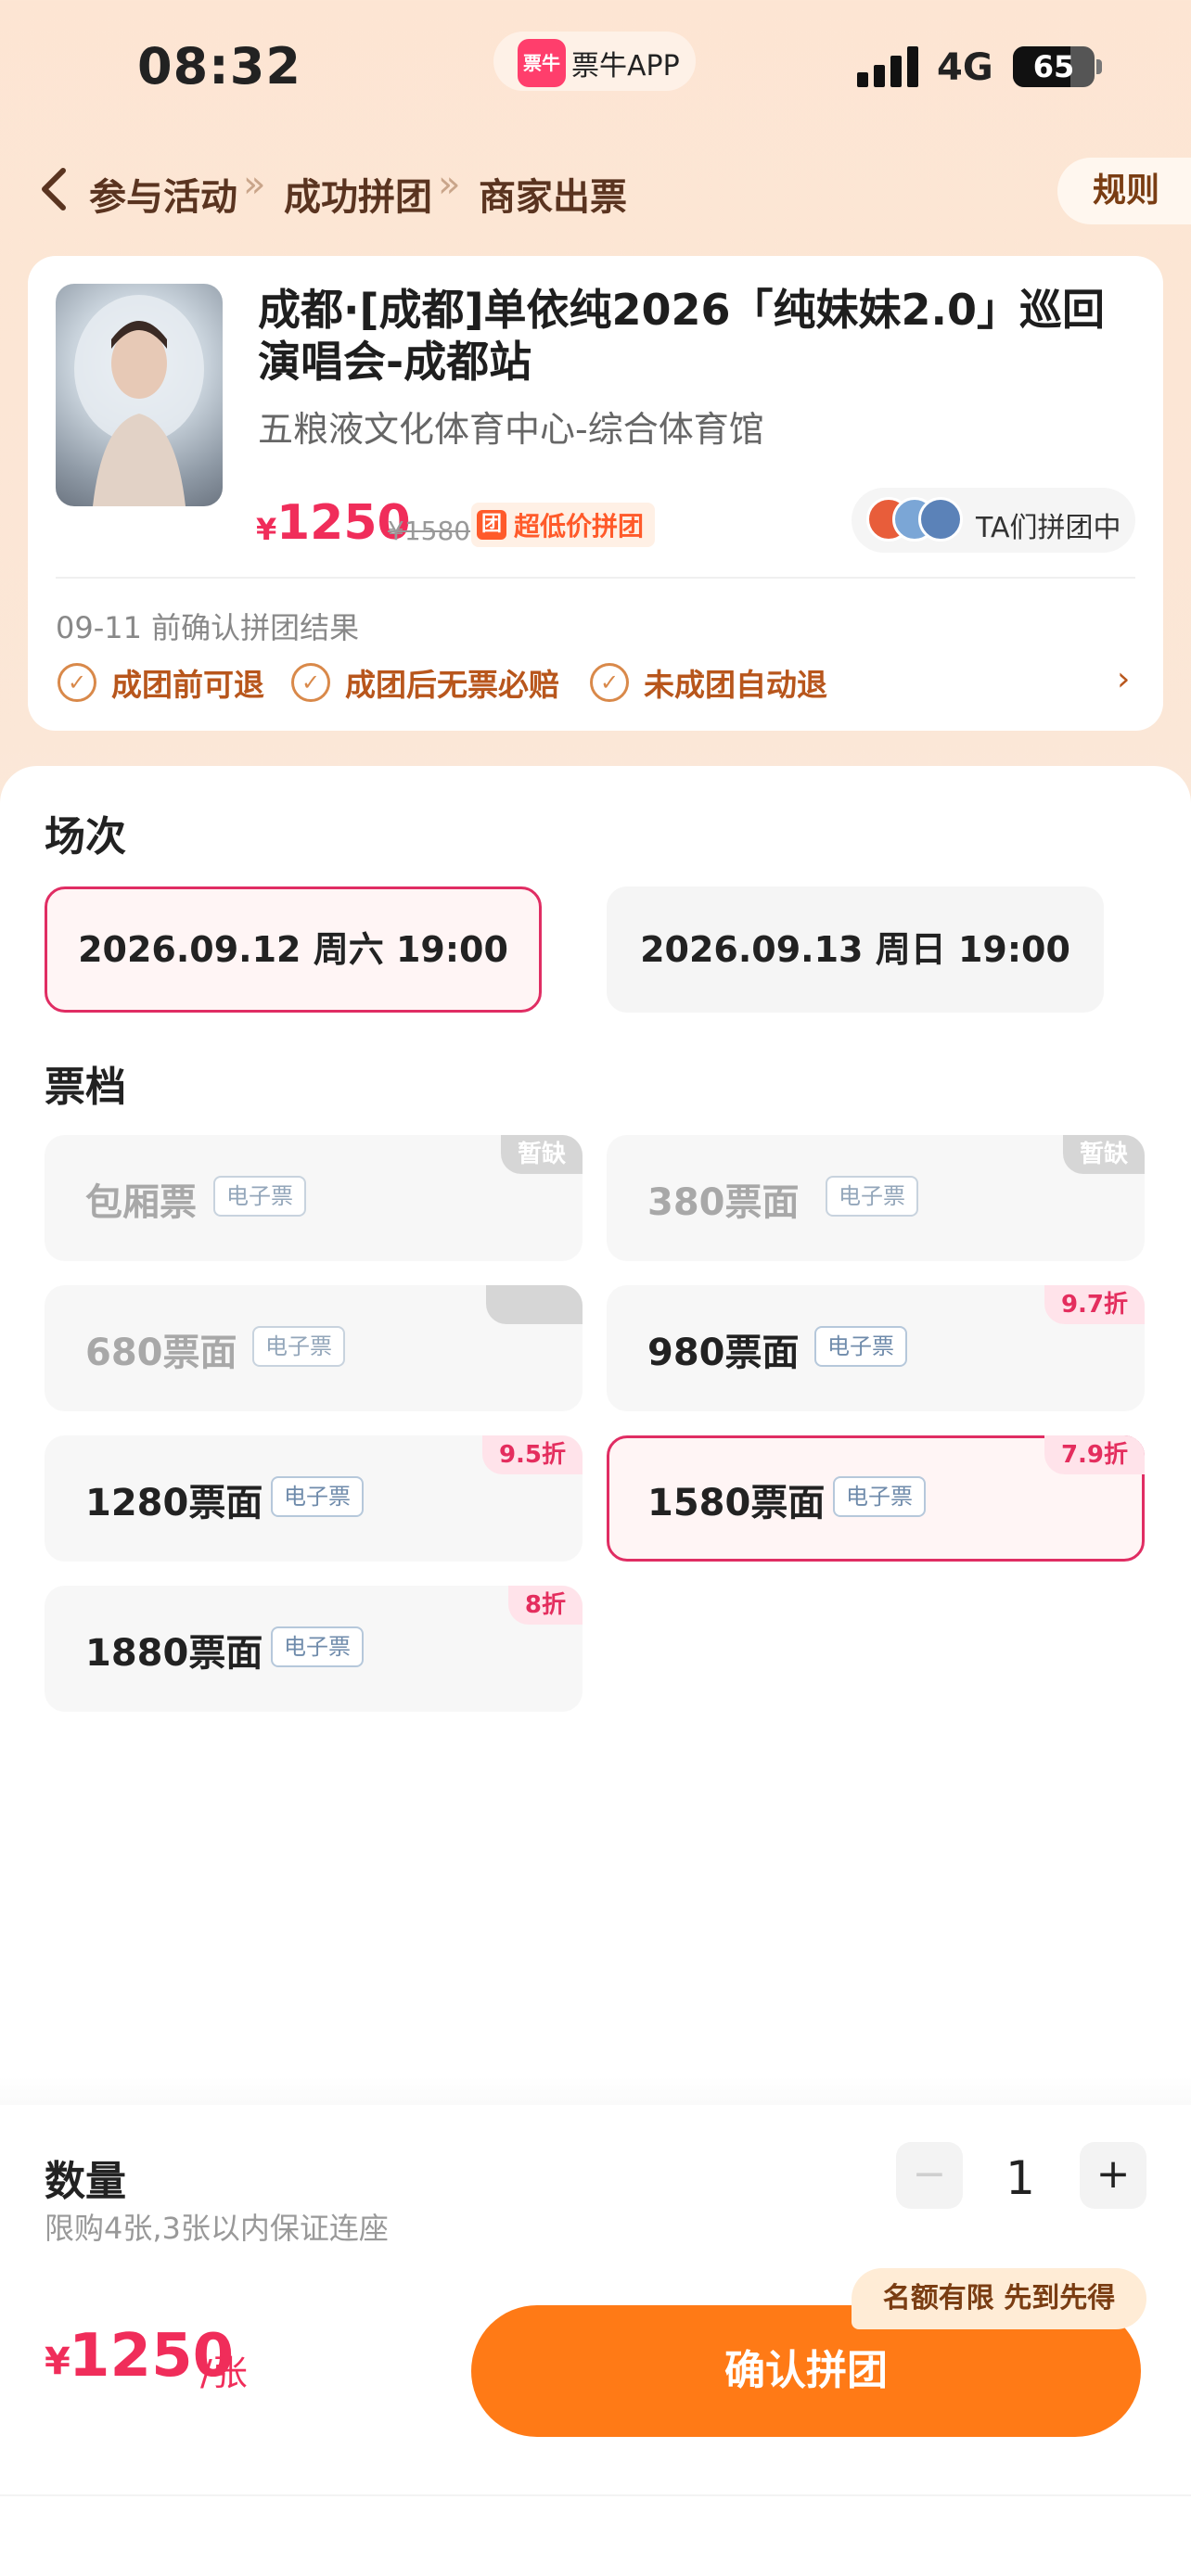  What do you see at coordinates (314, 1198) in the screenshot?
I see `tier-option: 包厢票 电子票 暂缺` at bounding box center [314, 1198].